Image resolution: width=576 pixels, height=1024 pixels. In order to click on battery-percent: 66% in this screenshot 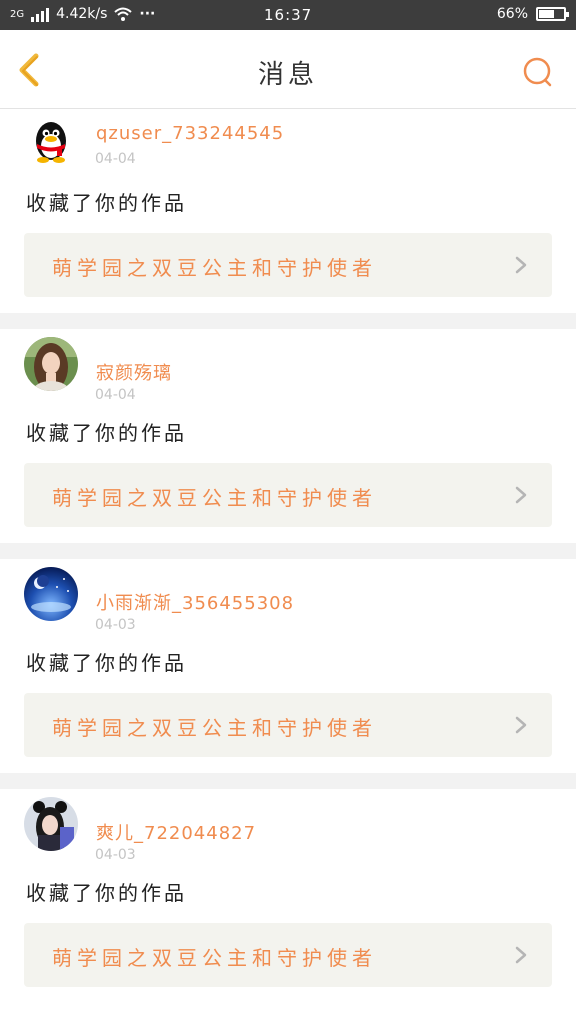, I will do `click(512, 14)`.